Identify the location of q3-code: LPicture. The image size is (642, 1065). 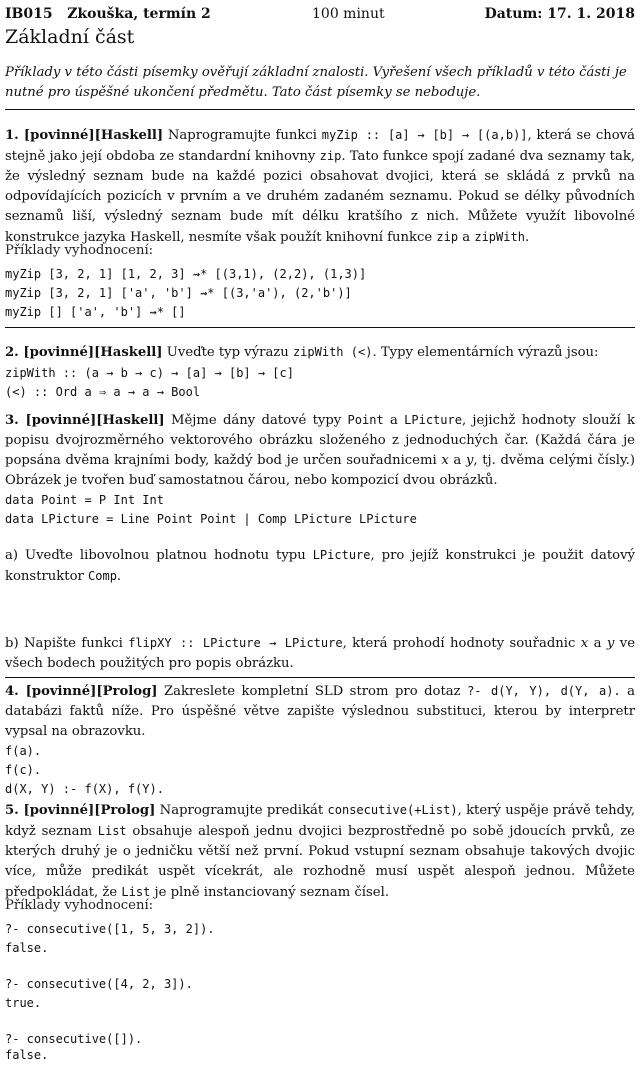
(433, 420).